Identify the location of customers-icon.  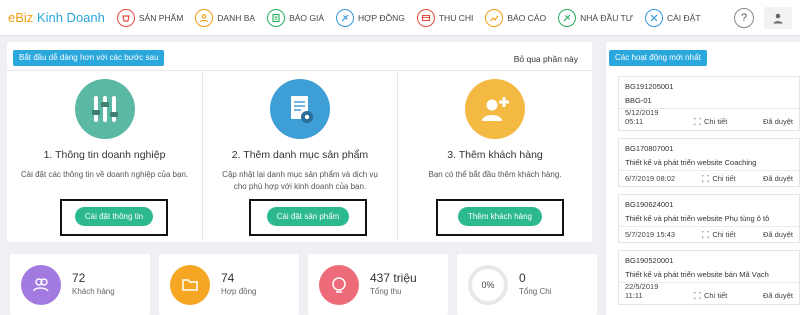
(41, 285).